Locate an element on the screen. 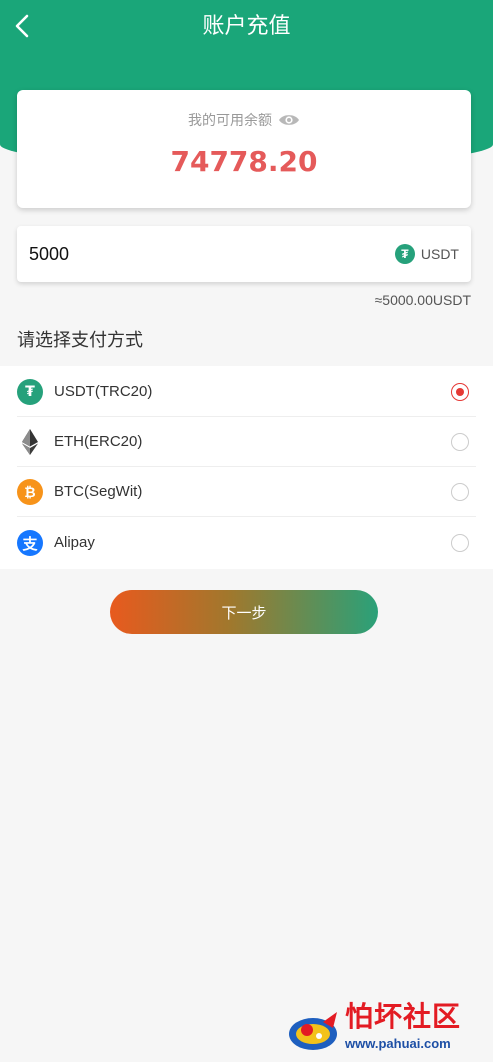 The width and height of the screenshot is (493, 1062). payment-method-eth: ETH(ERC20) is located at coordinates (246, 442).